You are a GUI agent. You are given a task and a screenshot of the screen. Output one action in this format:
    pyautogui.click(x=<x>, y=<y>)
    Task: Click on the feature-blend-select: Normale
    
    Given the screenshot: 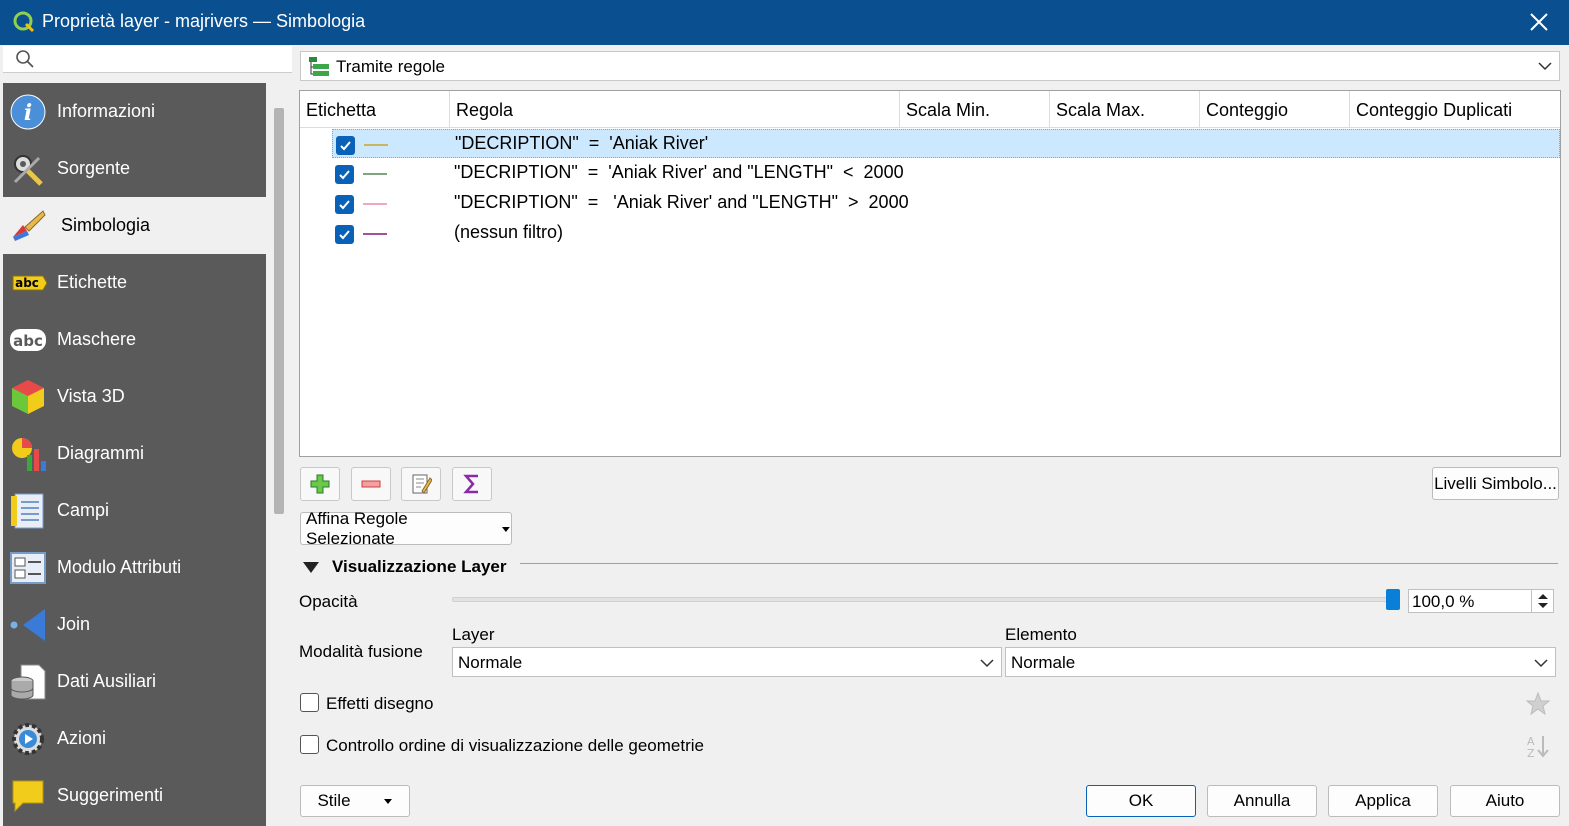 What is the action you would take?
    pyautogui.click(x=1280, y=662)
    